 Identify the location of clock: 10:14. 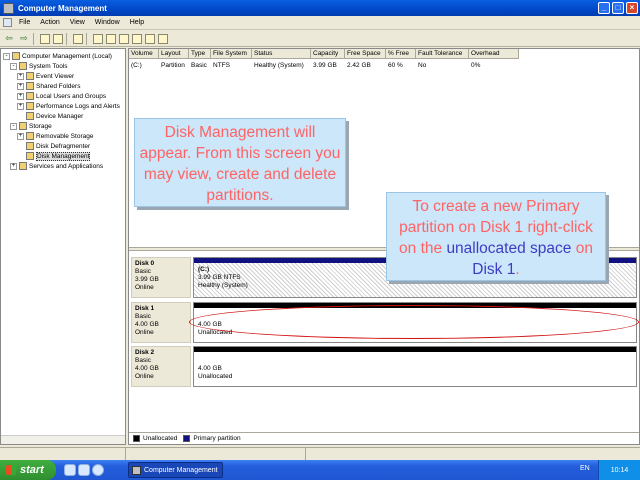
(620, 470).